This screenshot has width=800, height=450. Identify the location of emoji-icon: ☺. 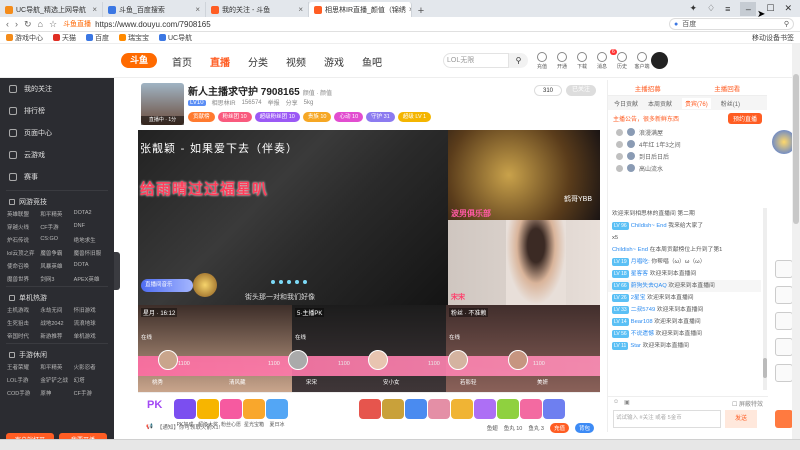
(616, 403).